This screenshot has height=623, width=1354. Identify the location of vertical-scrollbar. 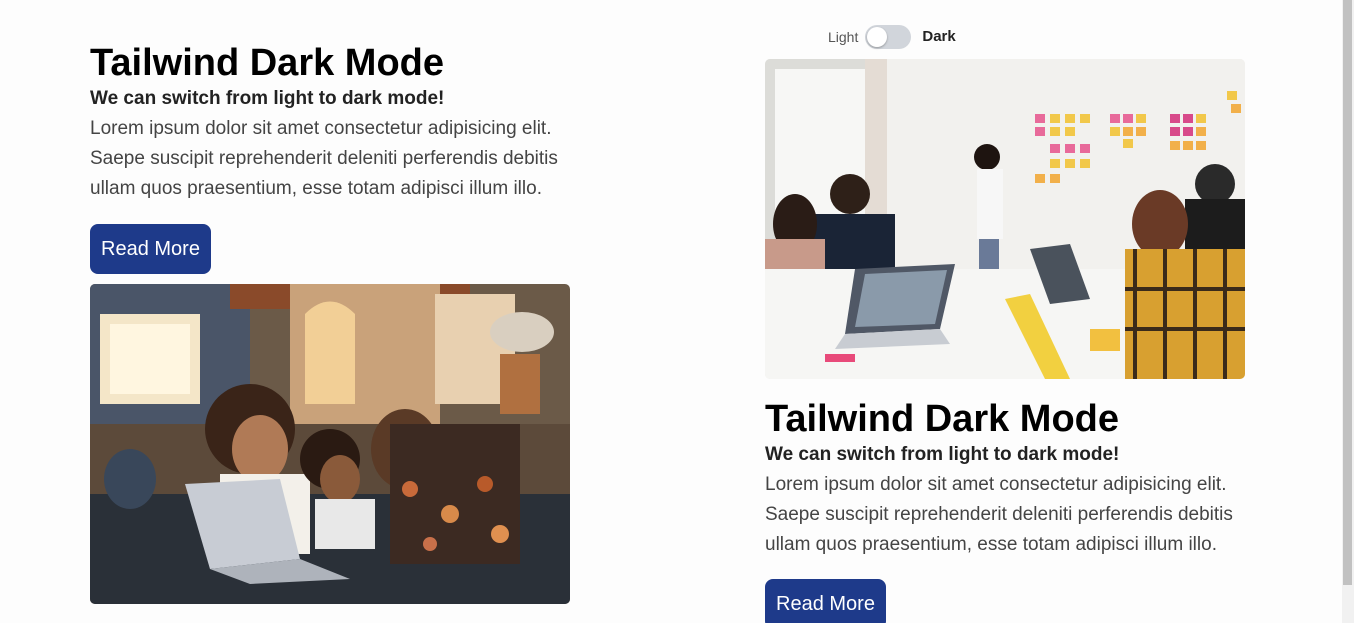
(1348, 311).